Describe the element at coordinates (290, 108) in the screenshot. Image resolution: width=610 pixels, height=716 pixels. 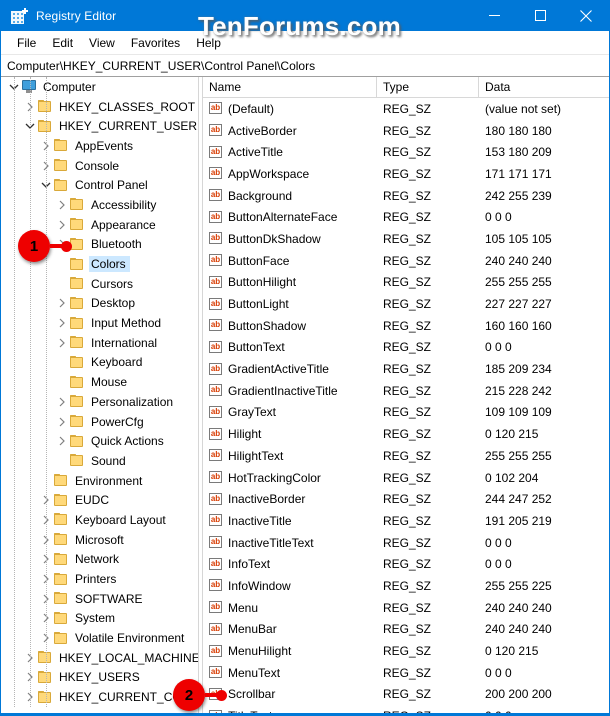
I see `value-name-cell: ab (Default)` at that location.